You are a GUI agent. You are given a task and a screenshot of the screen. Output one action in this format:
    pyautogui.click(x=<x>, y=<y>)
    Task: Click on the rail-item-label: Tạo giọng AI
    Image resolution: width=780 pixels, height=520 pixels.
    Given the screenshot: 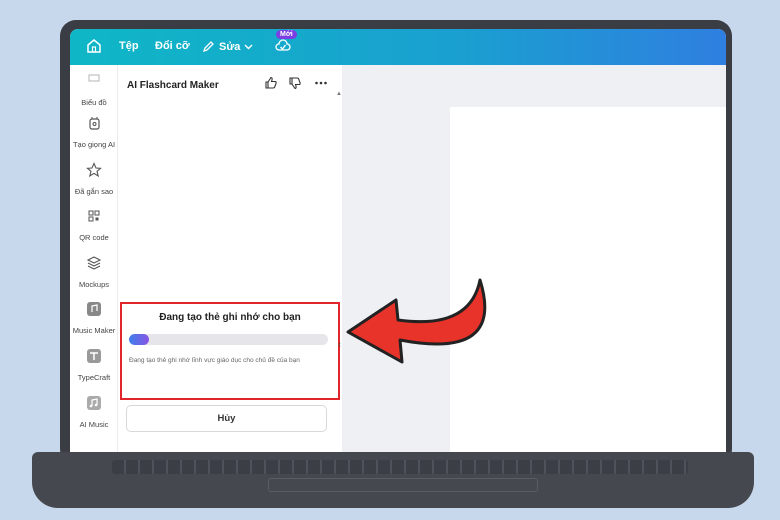 What is the action you would take?
    pyautogui.click(x=94, y=144)
    